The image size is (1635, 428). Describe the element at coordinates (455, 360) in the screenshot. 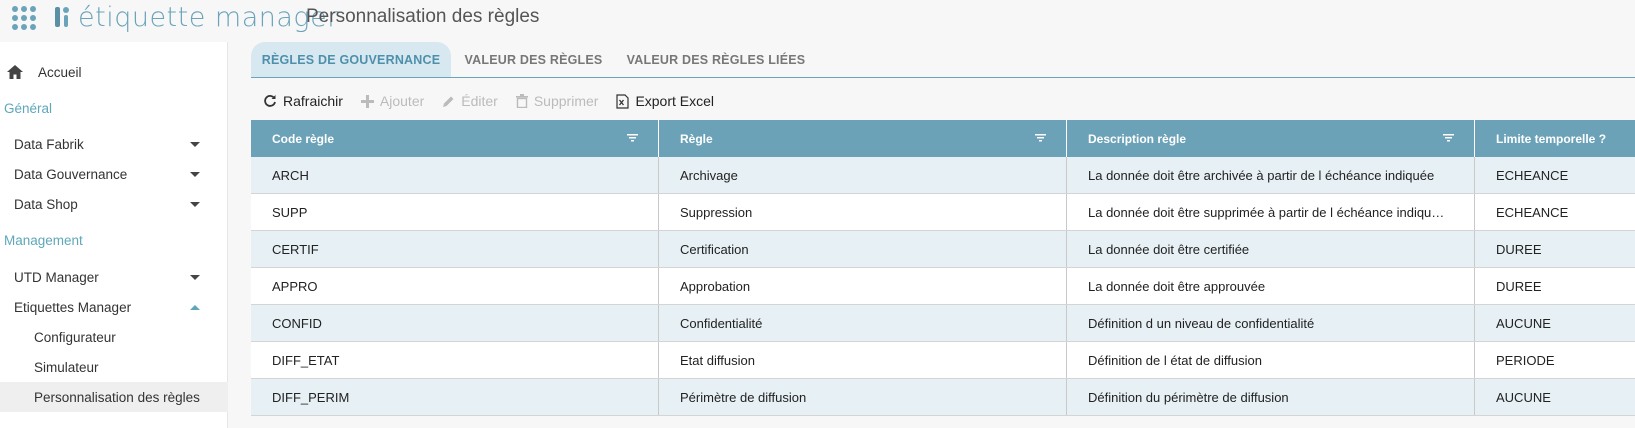

I see `cell-code: DIFF_ETAT` at that location.